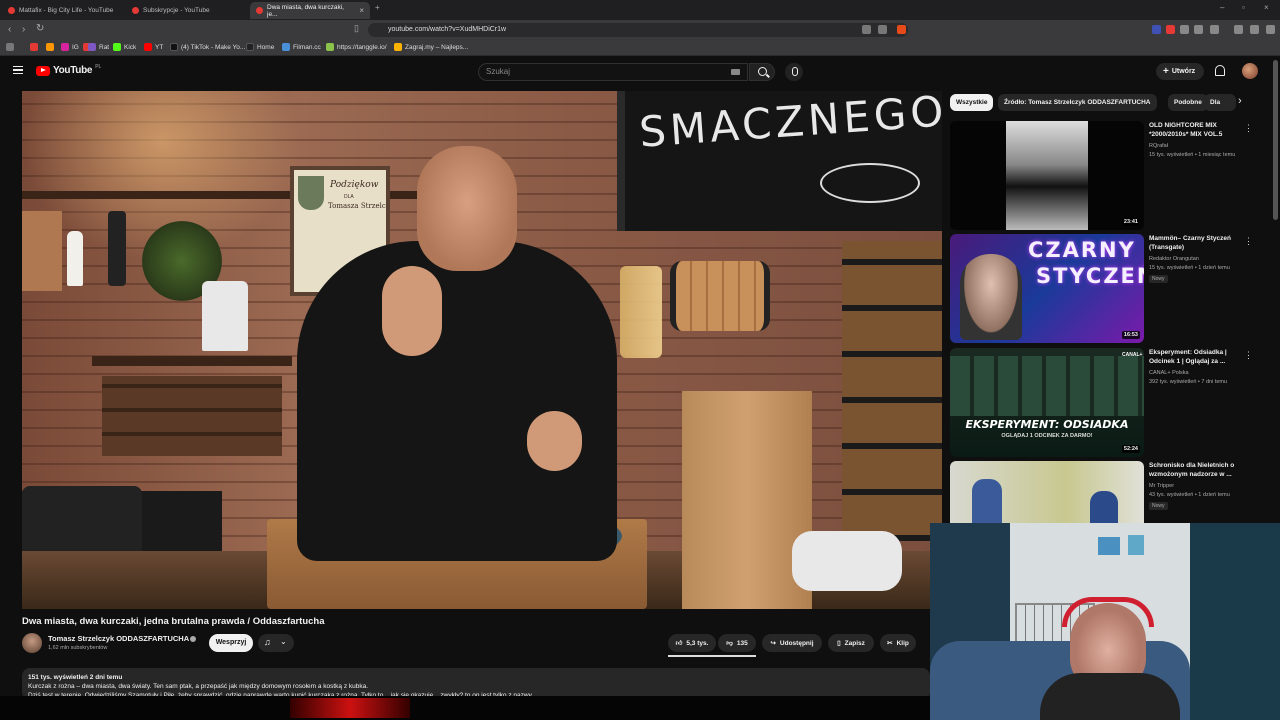 This screenshot has width=1280, height=720. I want to click on video-thumbnail, so click(1047, 492).